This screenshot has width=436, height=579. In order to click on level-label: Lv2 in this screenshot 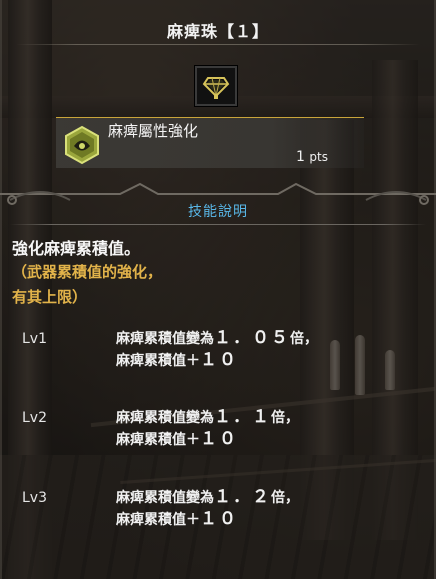, I will do `click(34, 418)`.